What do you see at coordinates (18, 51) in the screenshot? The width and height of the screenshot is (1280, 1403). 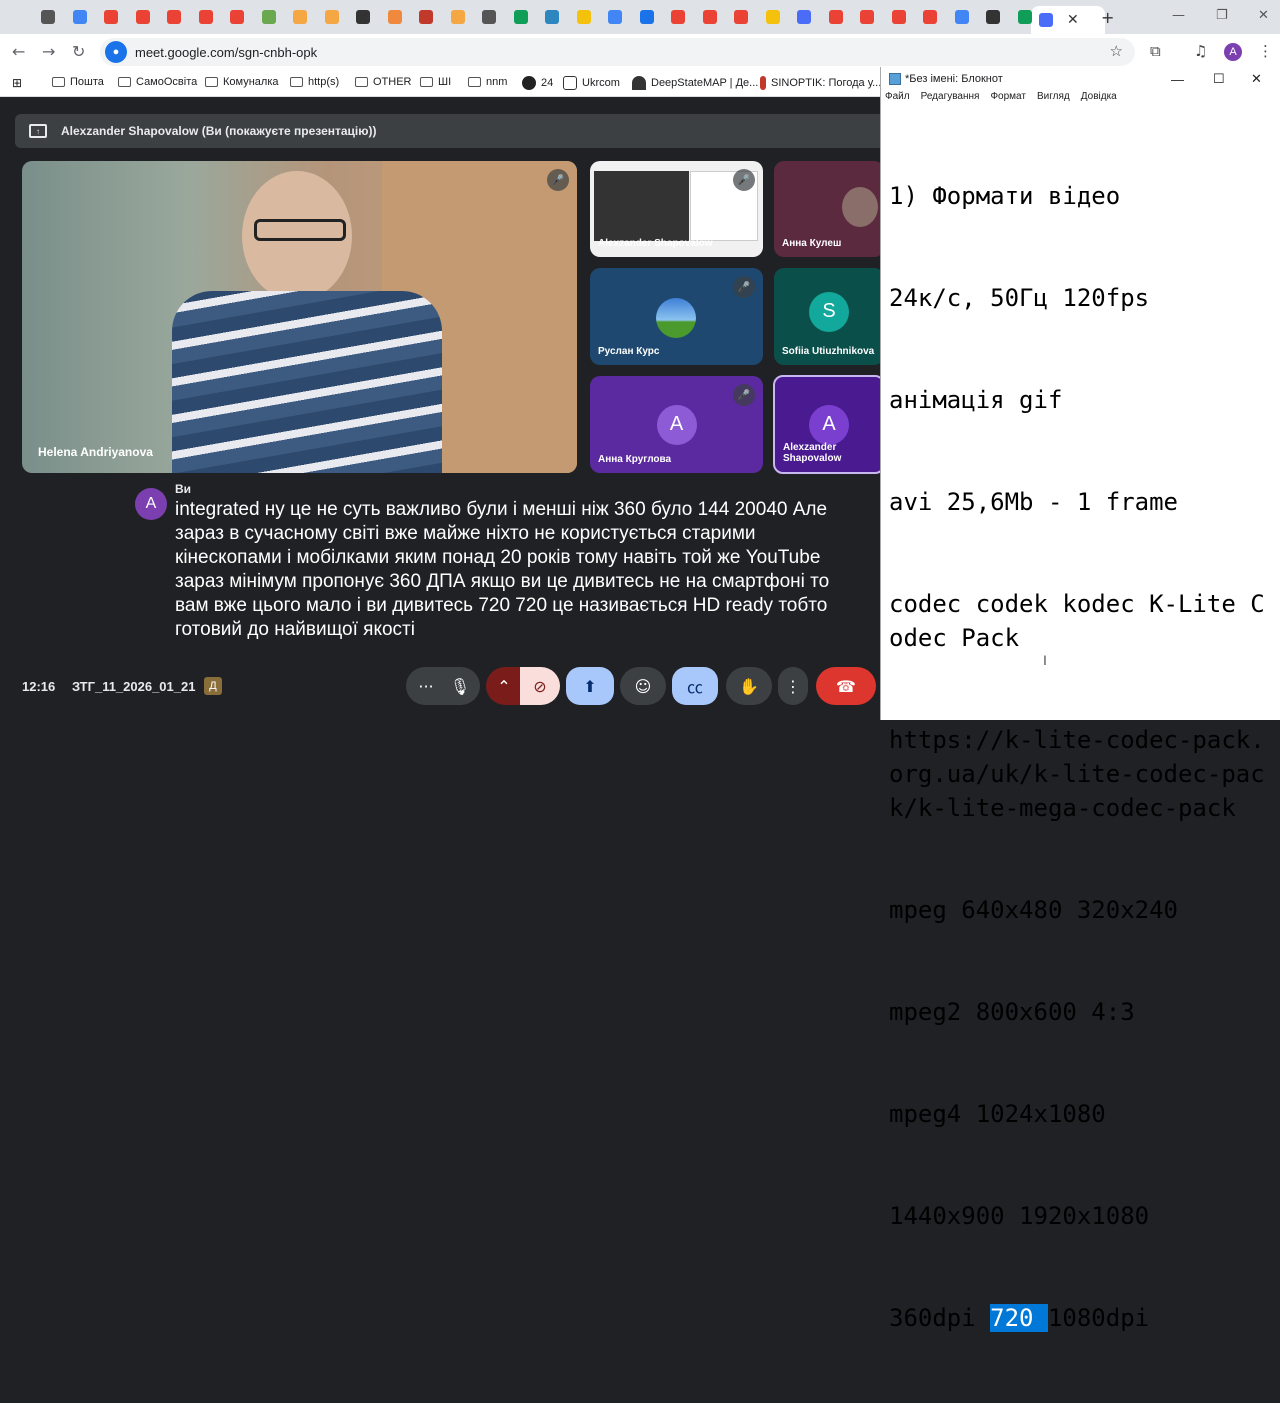 I see `back-icon: ←` at bounding box center [18, 51].